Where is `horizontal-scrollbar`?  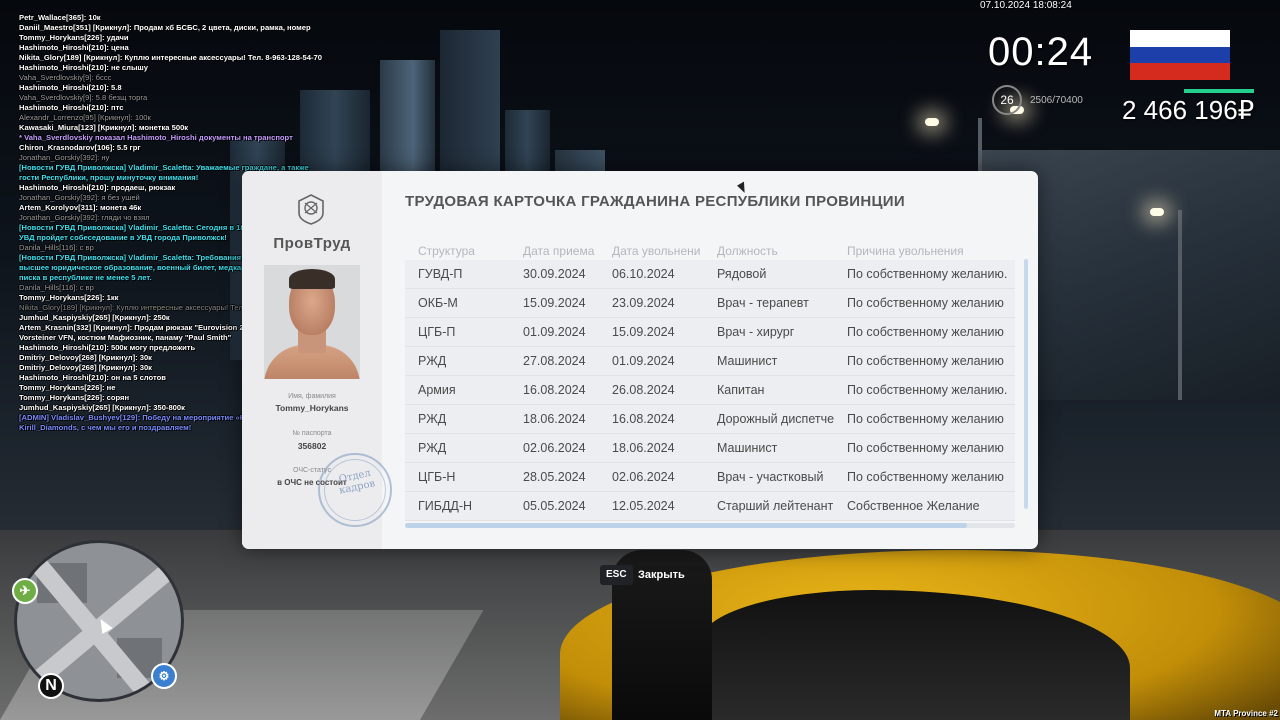
horizontal-scrollbar is located at coordinates (686, 525).